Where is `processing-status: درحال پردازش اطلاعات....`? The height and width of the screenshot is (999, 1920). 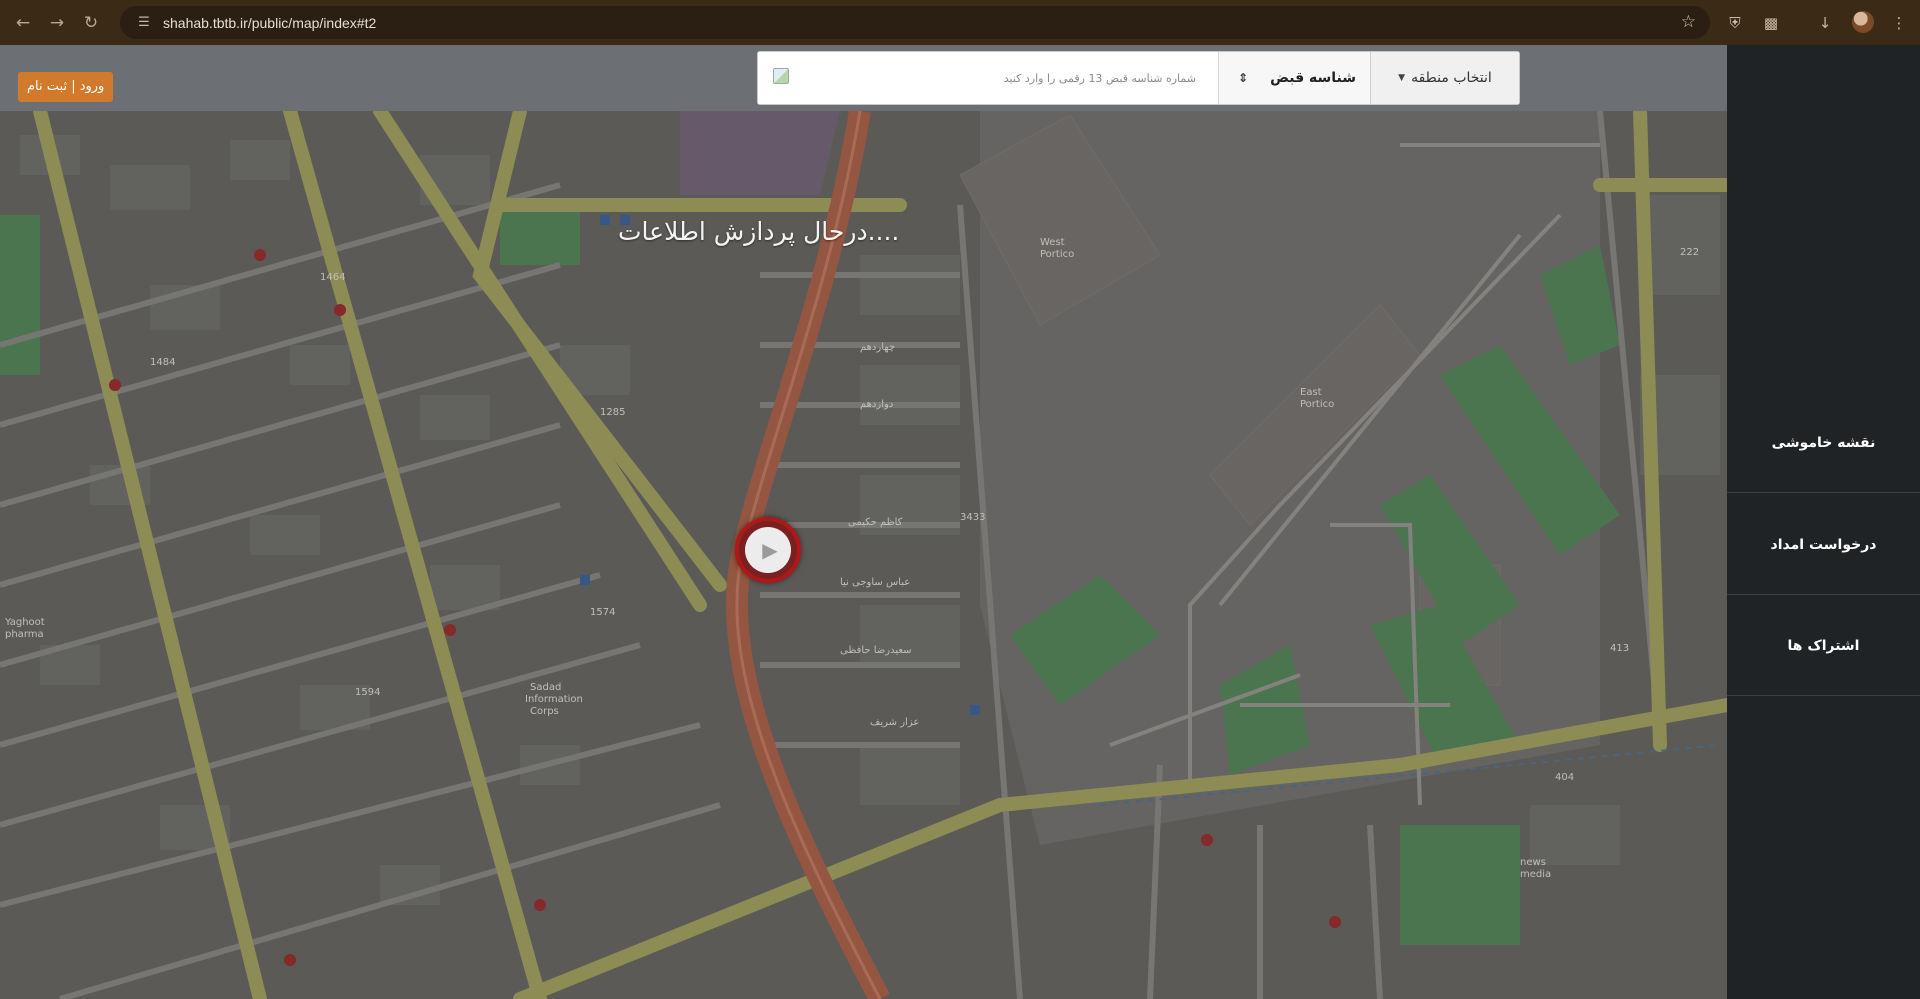
processing-status: درحال پردازش اطلاعات.... is located at coordinates (759, 231).